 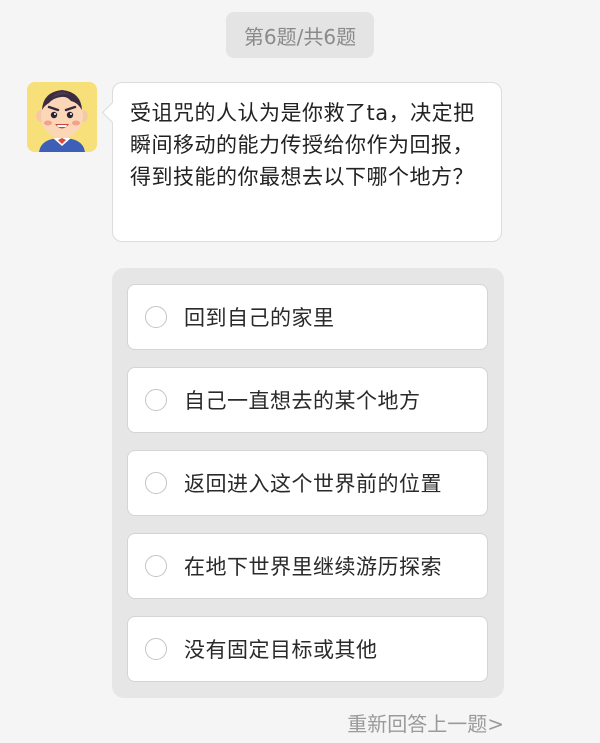 I want to click on bubble-tail, so click(x=112, y=112).